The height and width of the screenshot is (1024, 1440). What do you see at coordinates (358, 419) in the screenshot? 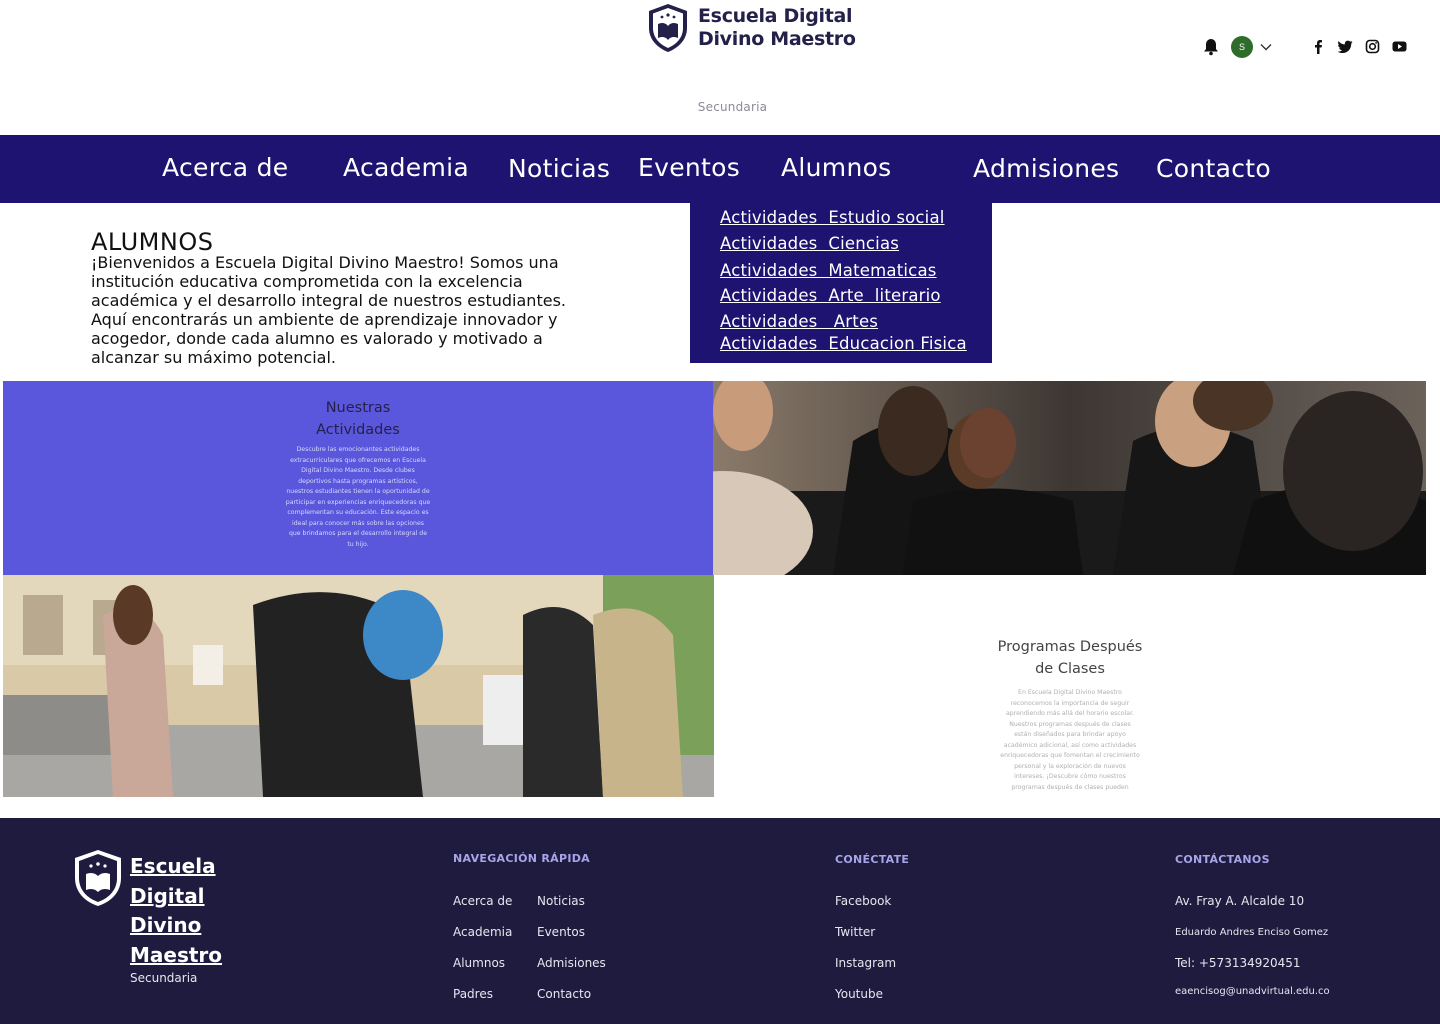
I see `activities-title: Nuestras Actividades` at bounding box center [358, 419].